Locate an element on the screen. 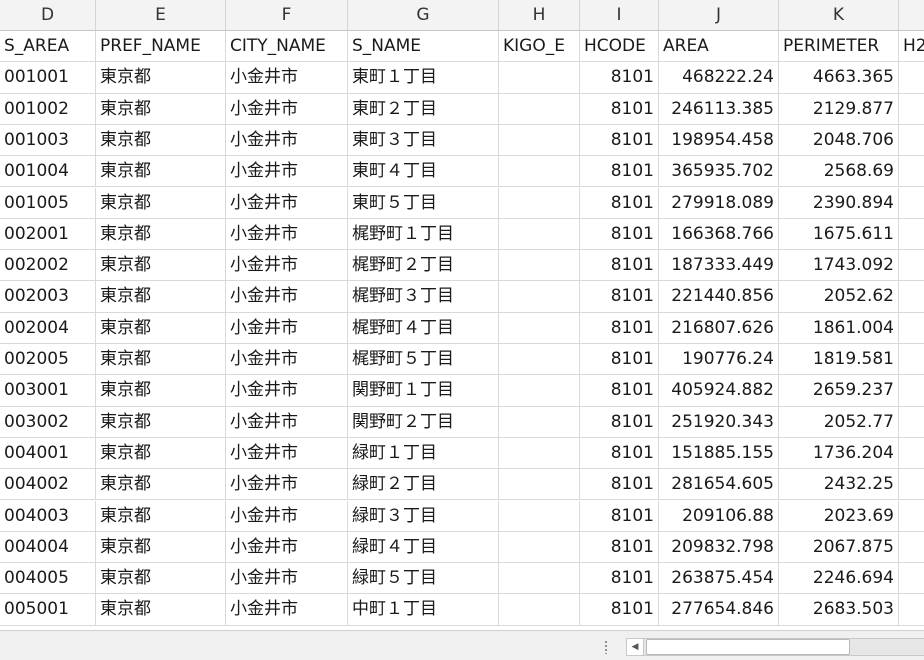 The image size is (924, 660). table-cell: 緑町２丁目 is located at coordinates (423, 485).